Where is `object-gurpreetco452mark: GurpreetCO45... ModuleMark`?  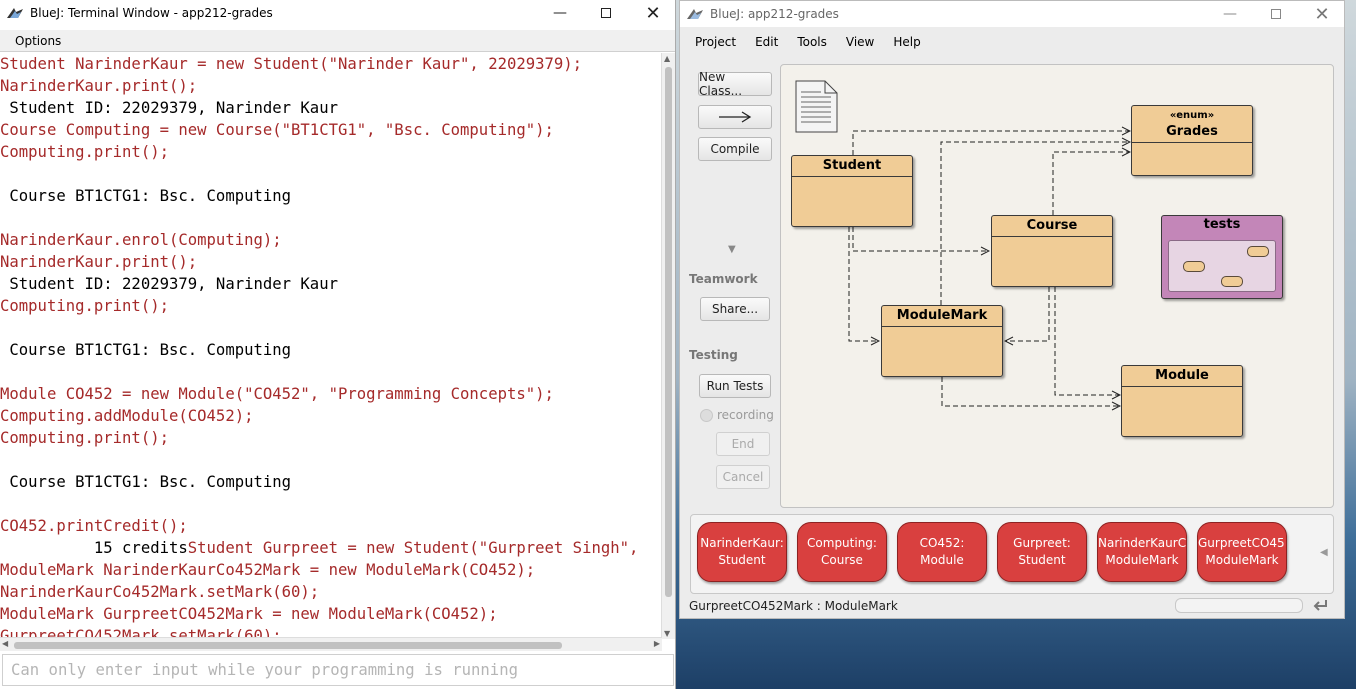
object-gurpreetco452mark: GurpreetCO45... ModuleMark is located at coordinates (1242, 552).